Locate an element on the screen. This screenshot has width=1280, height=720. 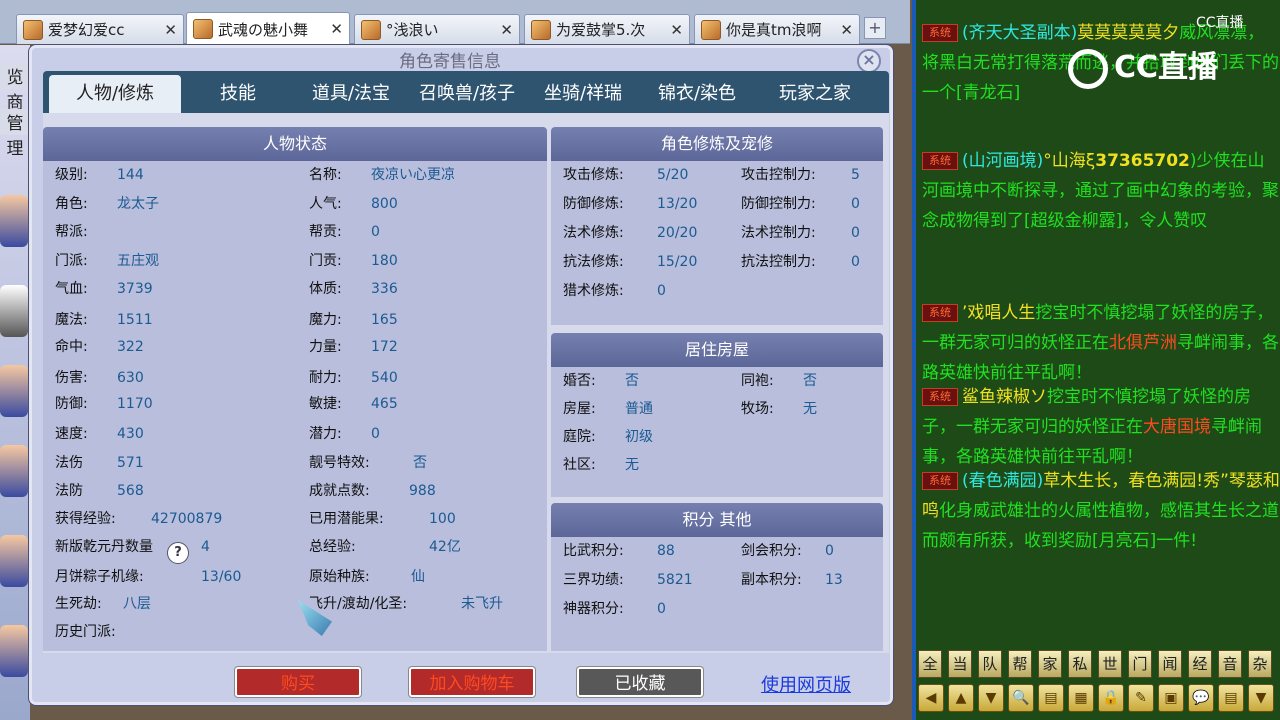
tab-pets: 召唤兽/孩子 is located at coordinates (467, 94).